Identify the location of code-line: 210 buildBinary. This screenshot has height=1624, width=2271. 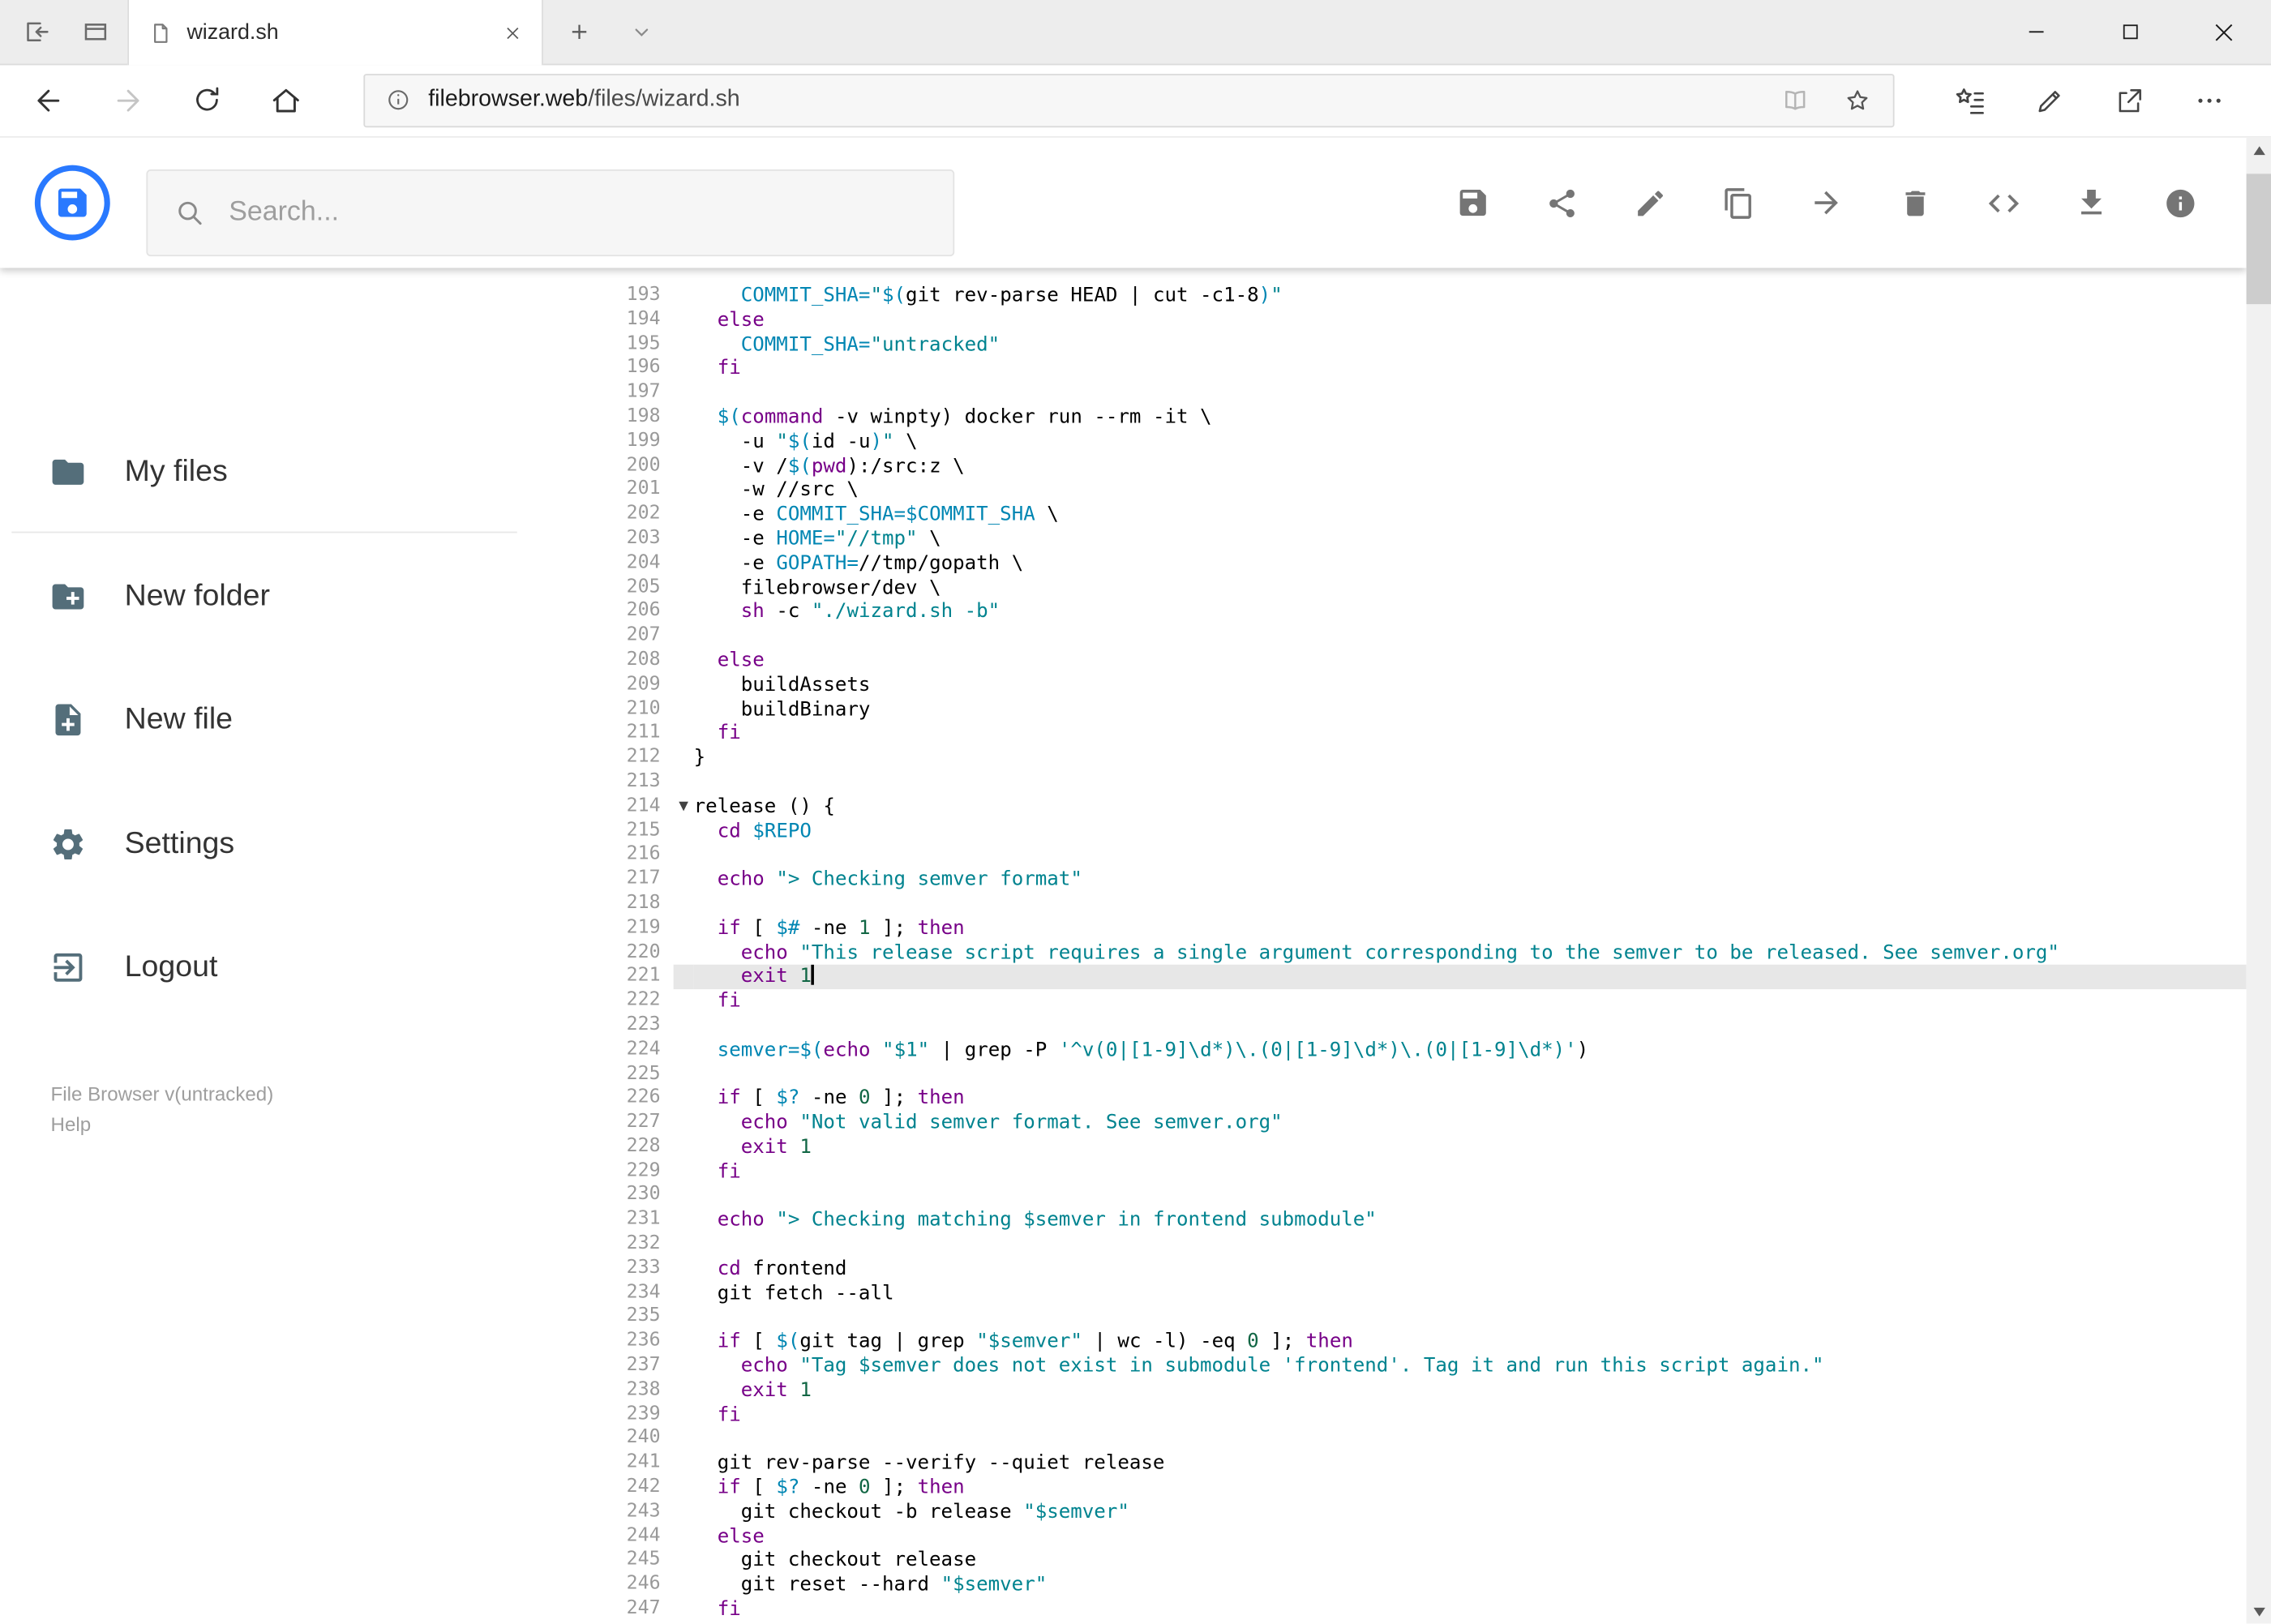
(1388, 710).